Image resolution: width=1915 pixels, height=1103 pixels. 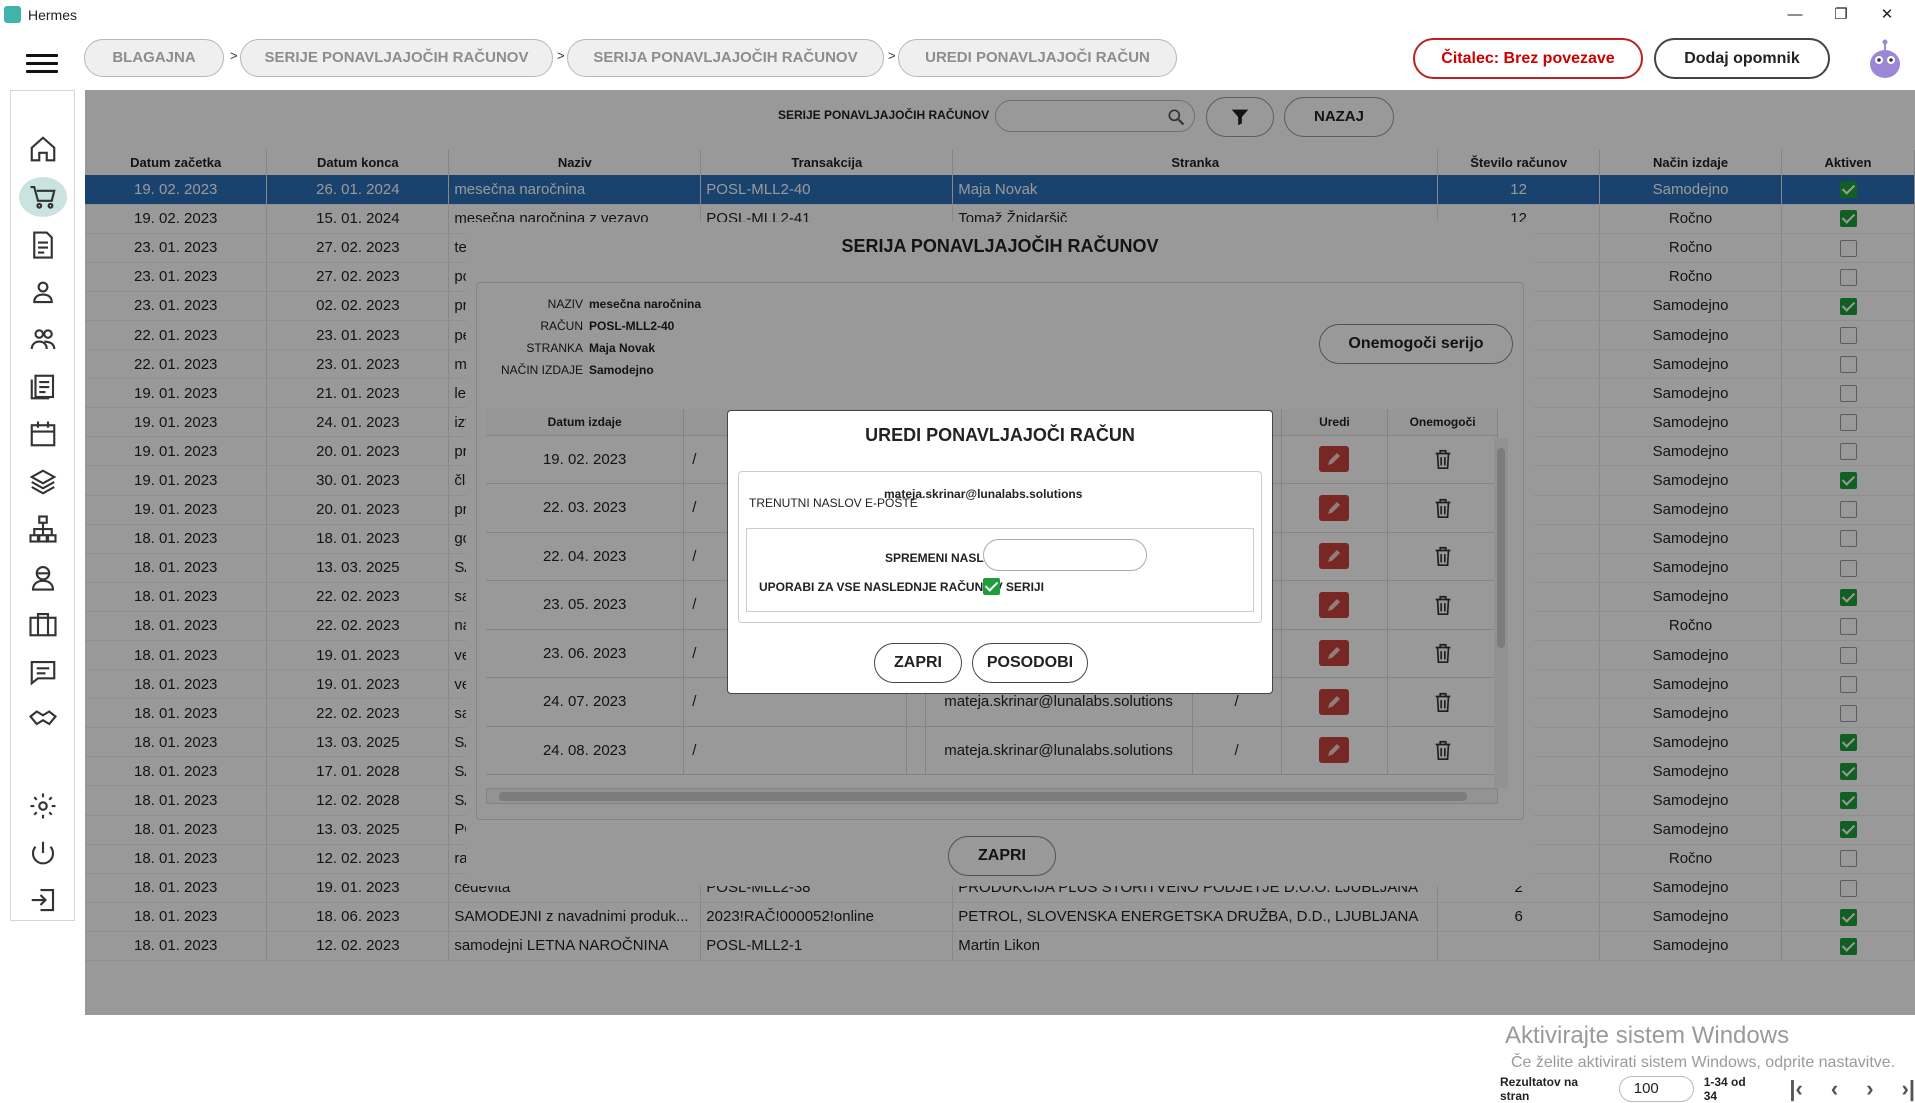 I want to click on briefcase-icon, so click(x=43, y=624).